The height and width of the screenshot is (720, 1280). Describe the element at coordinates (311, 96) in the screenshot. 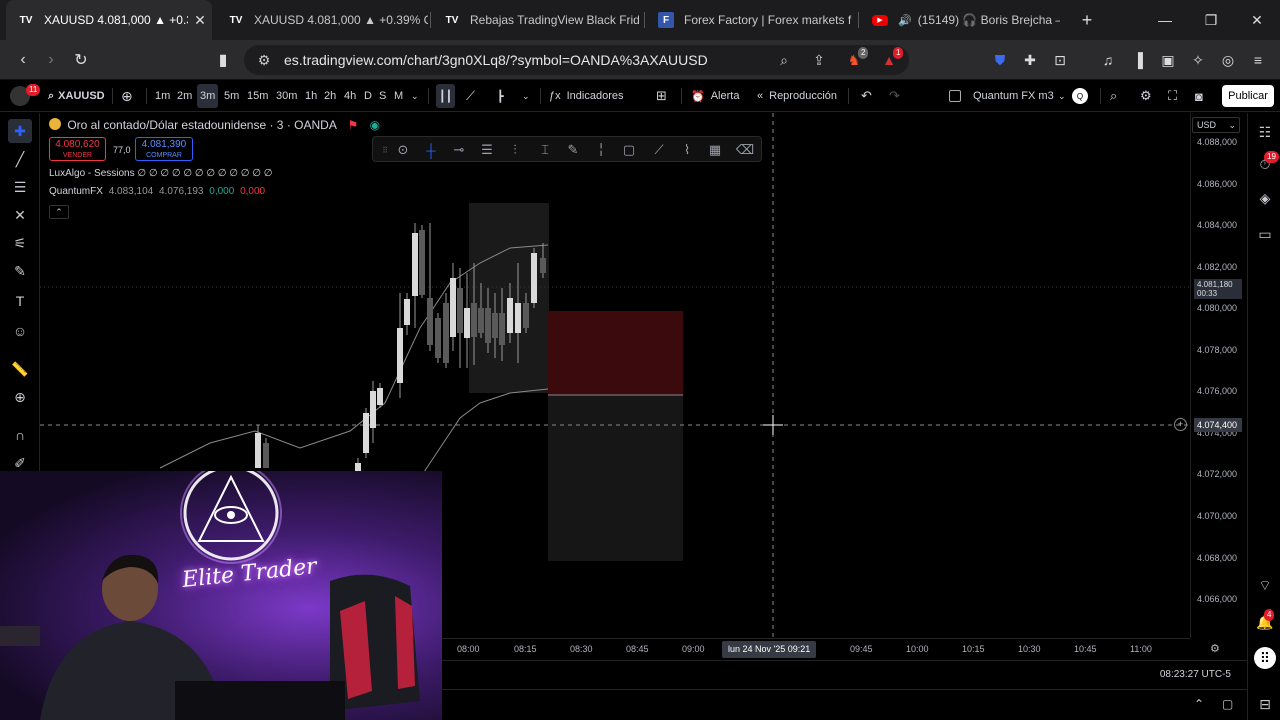

I see `interval-1h: 1h` at that location.